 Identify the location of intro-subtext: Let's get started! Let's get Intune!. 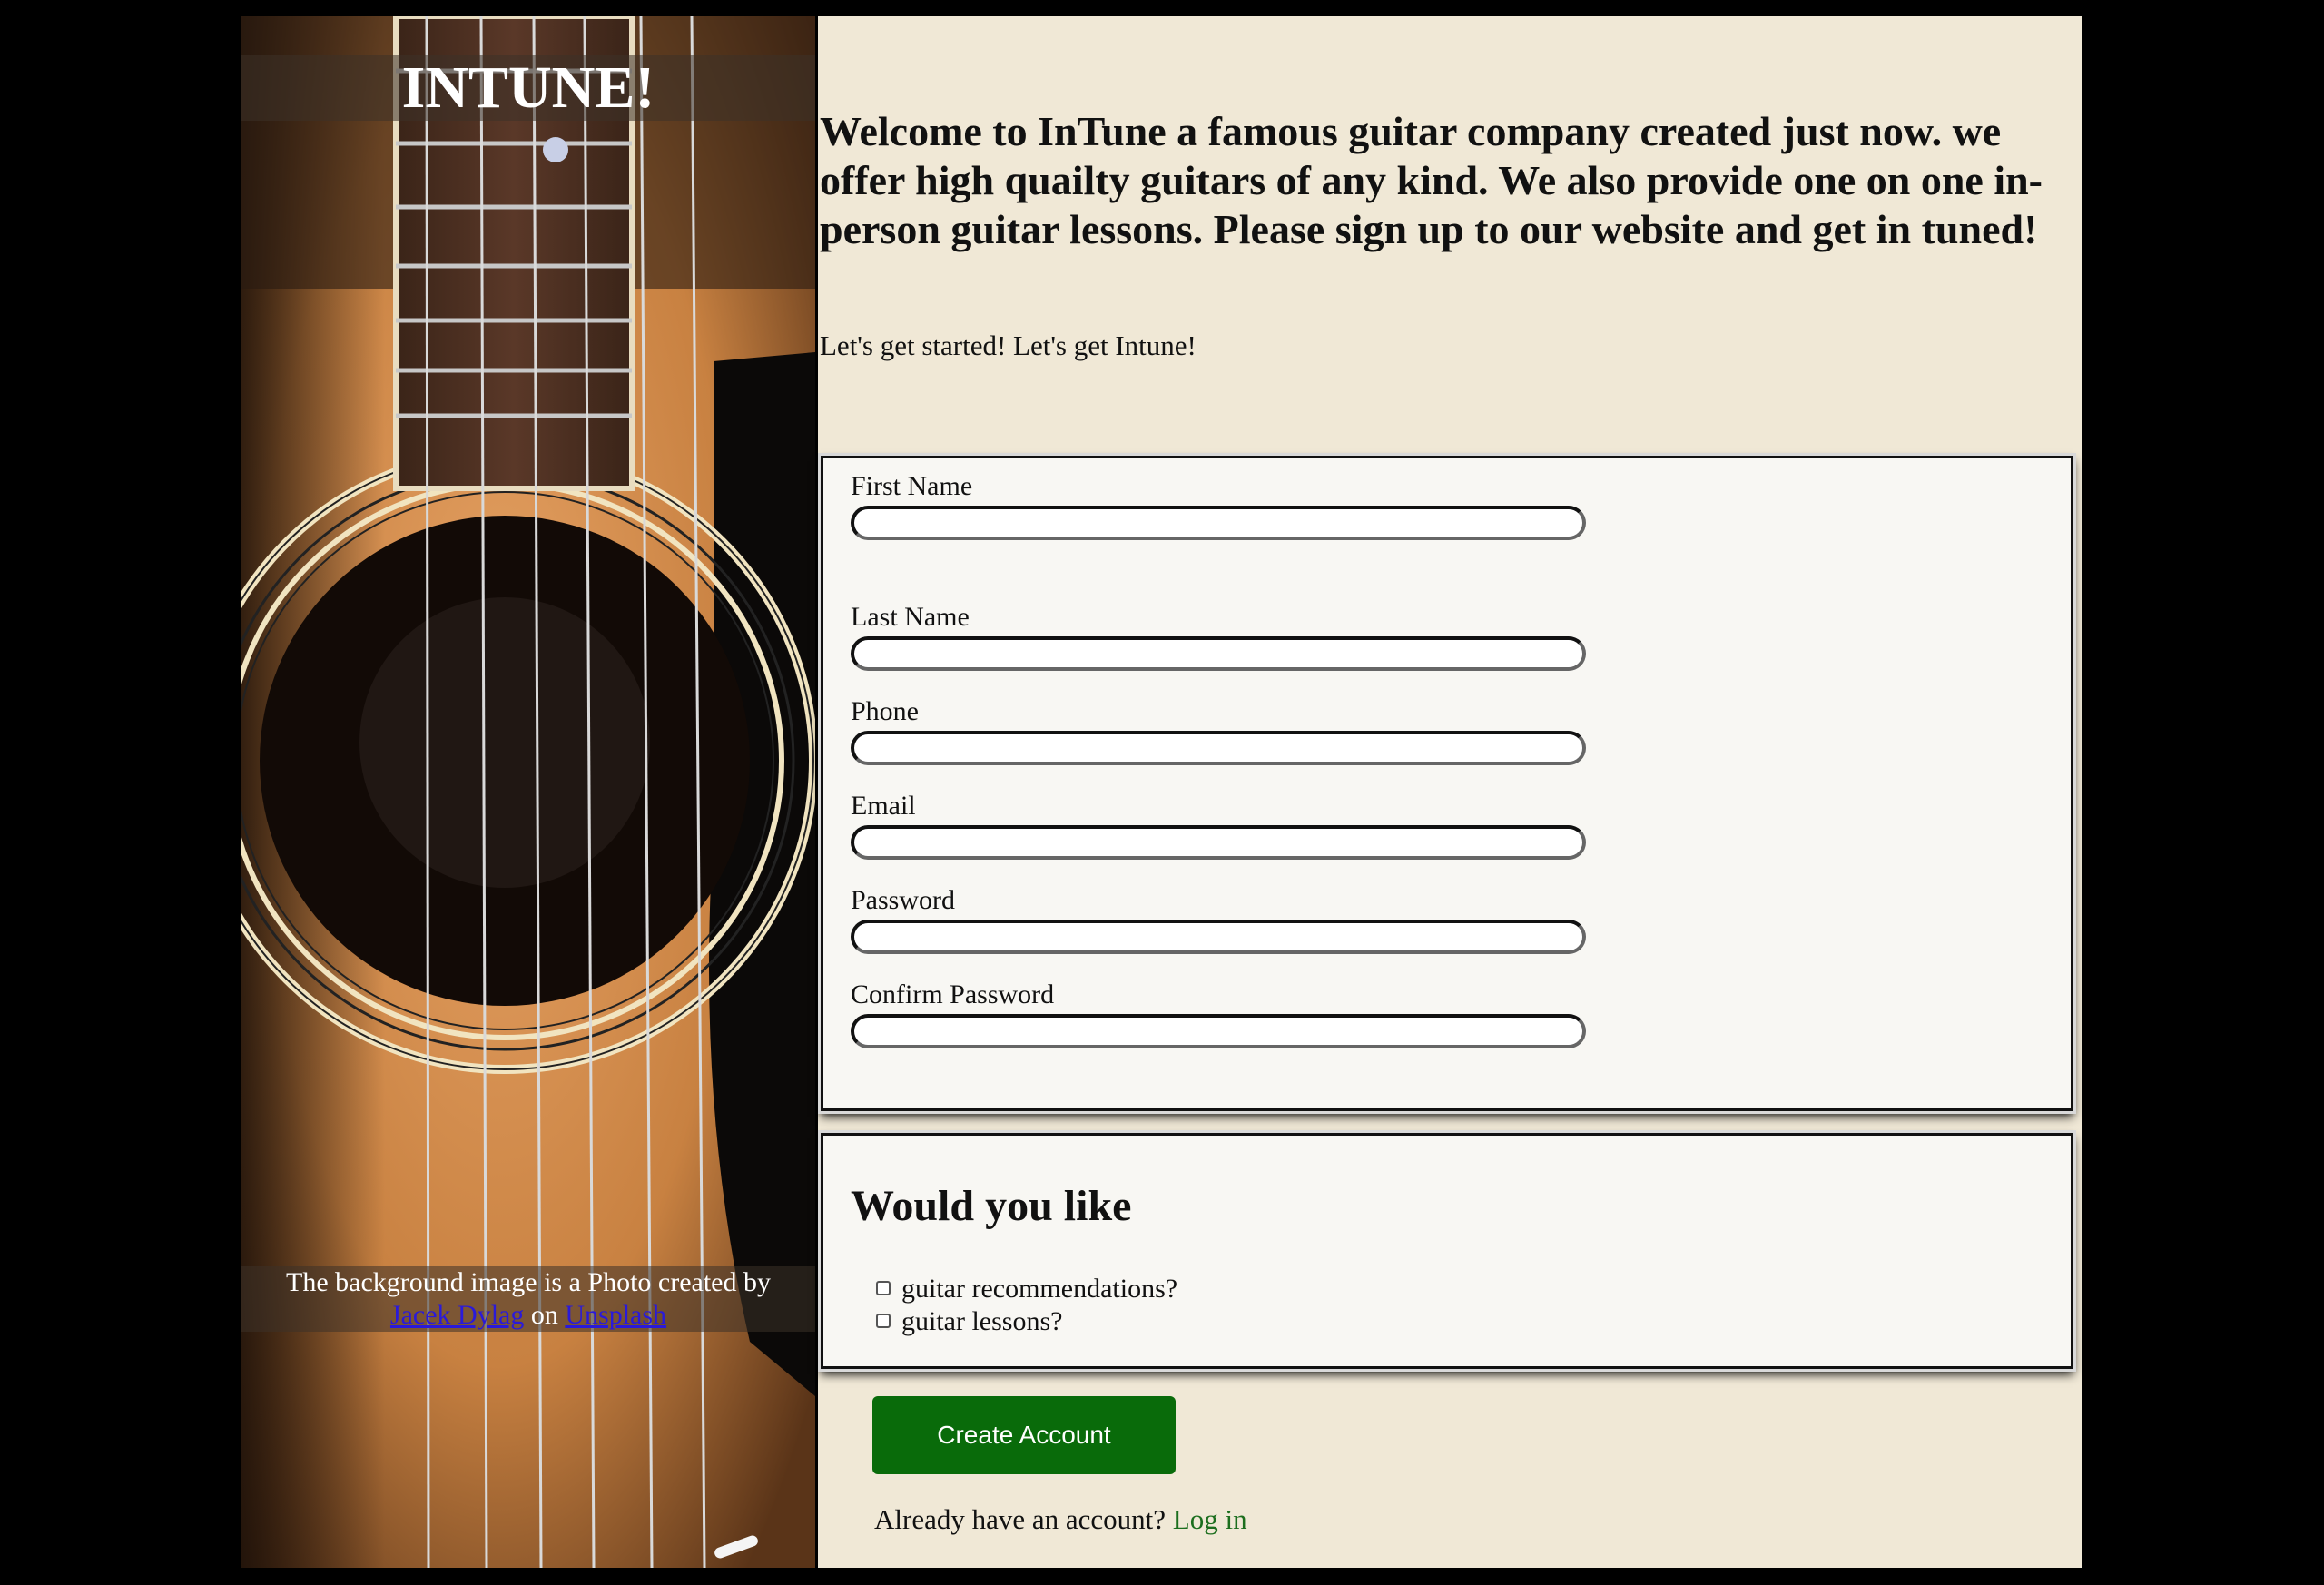
(1008, 346).